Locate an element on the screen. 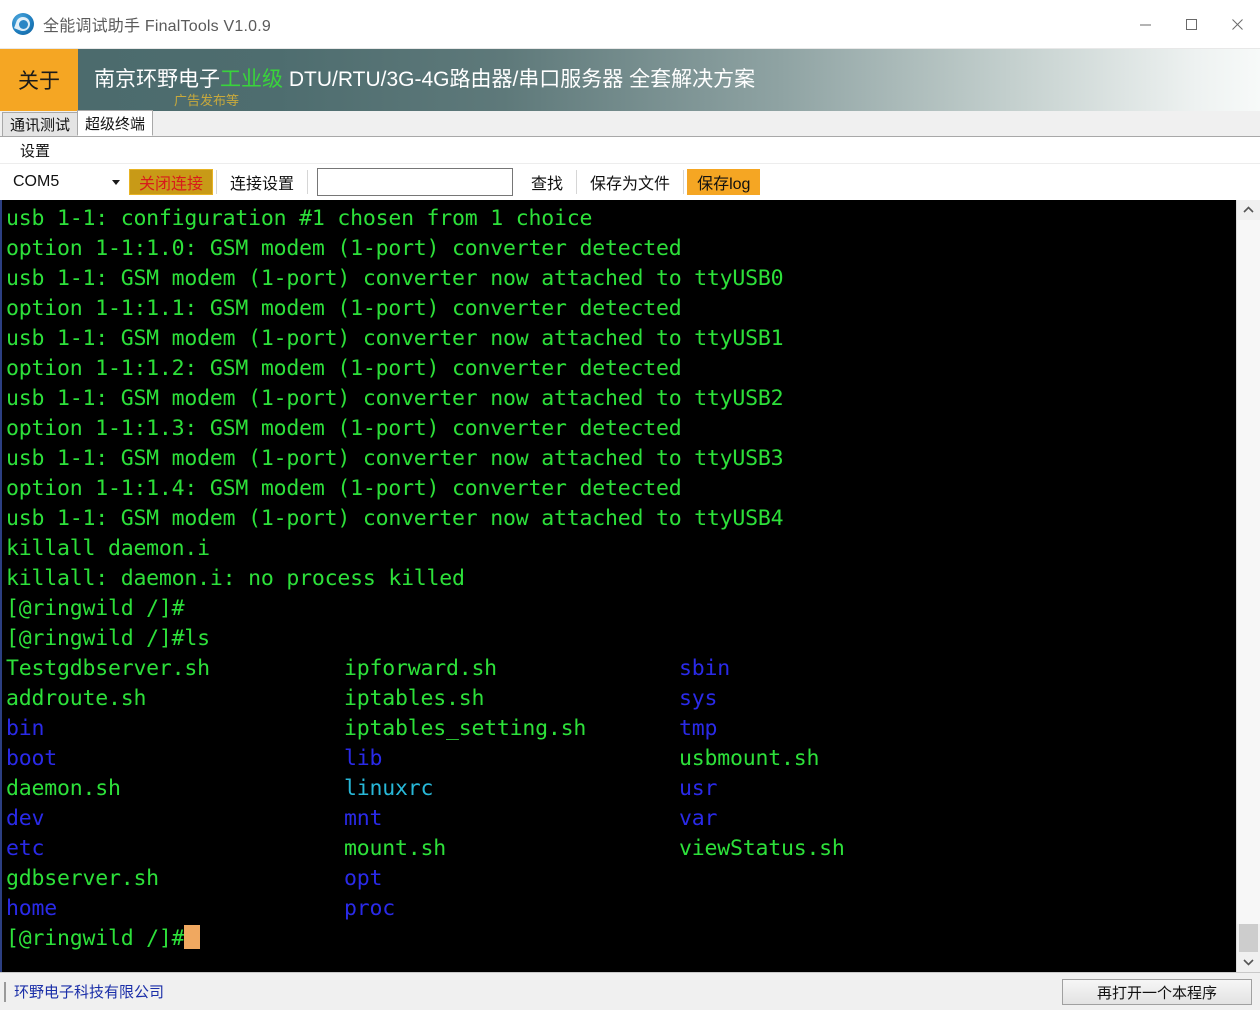  close-button is located at coordinates (1237, 24).